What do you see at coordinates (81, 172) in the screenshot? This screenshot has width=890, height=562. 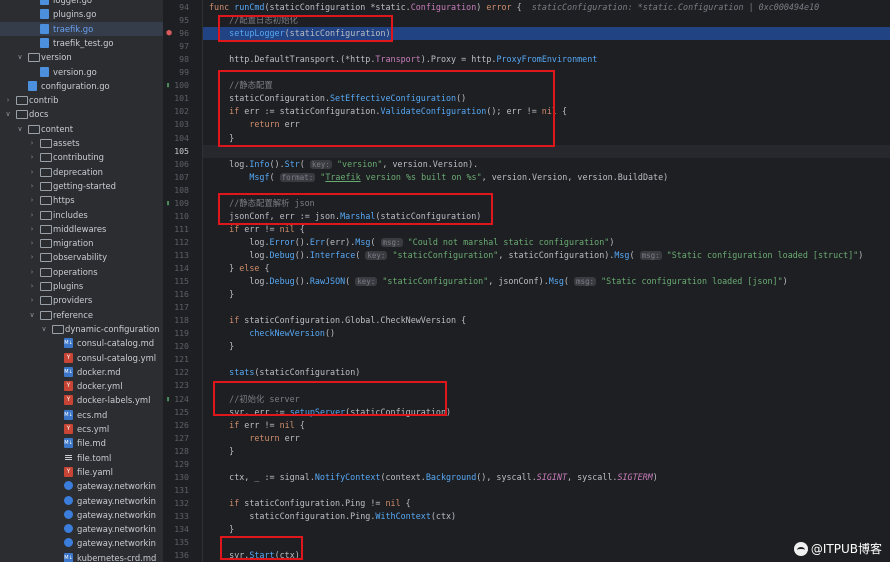 I see `tree-folder-item: › deprecation` at bounding box center [81, 172].